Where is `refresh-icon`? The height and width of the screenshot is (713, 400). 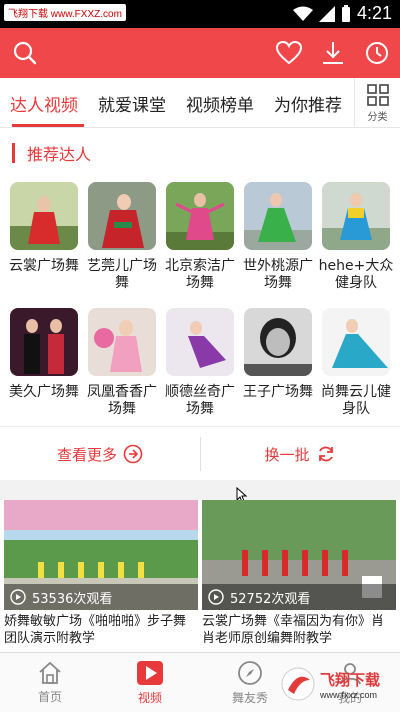 refresh-icon is located at coordinates (325, 454).